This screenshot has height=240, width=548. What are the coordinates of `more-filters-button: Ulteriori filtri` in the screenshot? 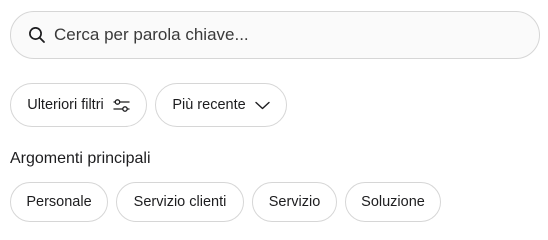 It's located at (78, 105).